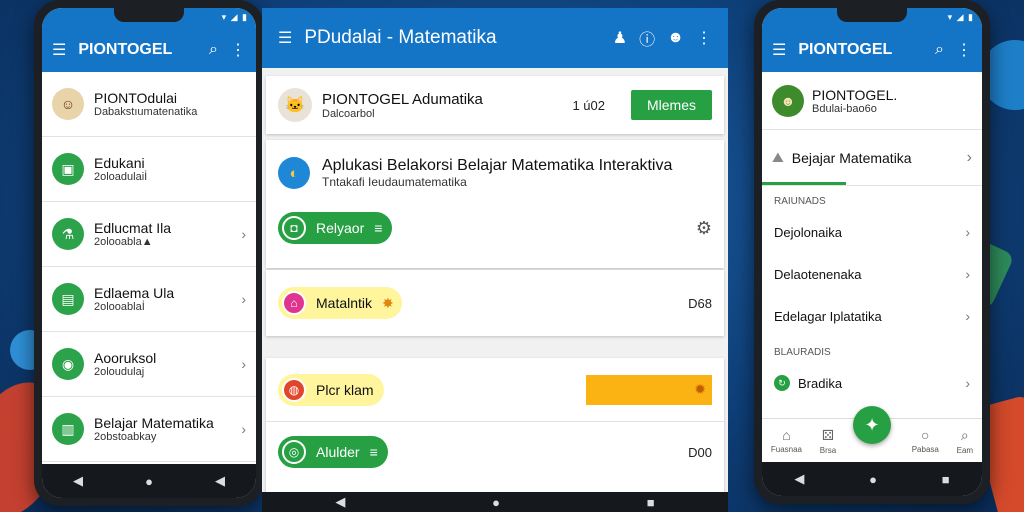 This screenshot has height=512, width=1024. I want to click on home-icon: ⌂, so click(786, 435).